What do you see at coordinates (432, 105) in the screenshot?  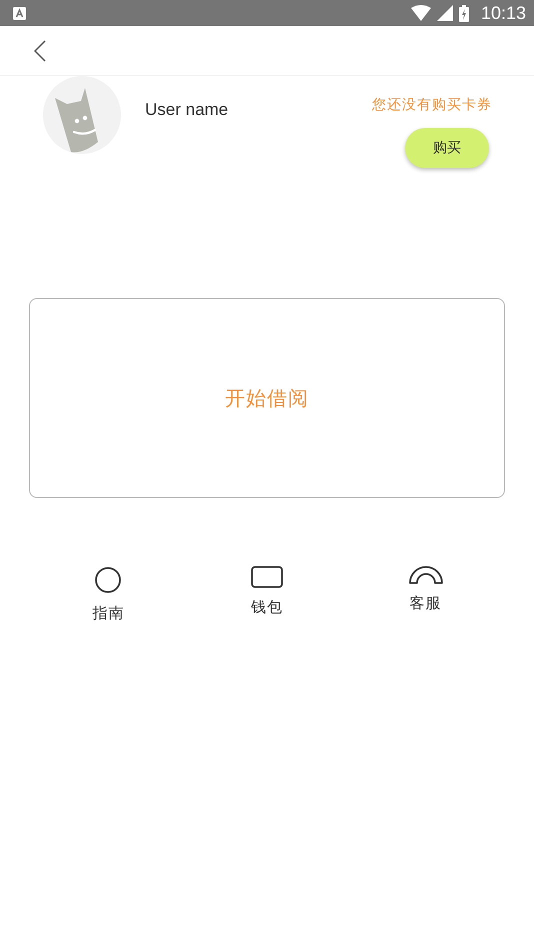 I see `no-coupon-notice: 您还没有购买卡券` at bounding box center [432, 105].